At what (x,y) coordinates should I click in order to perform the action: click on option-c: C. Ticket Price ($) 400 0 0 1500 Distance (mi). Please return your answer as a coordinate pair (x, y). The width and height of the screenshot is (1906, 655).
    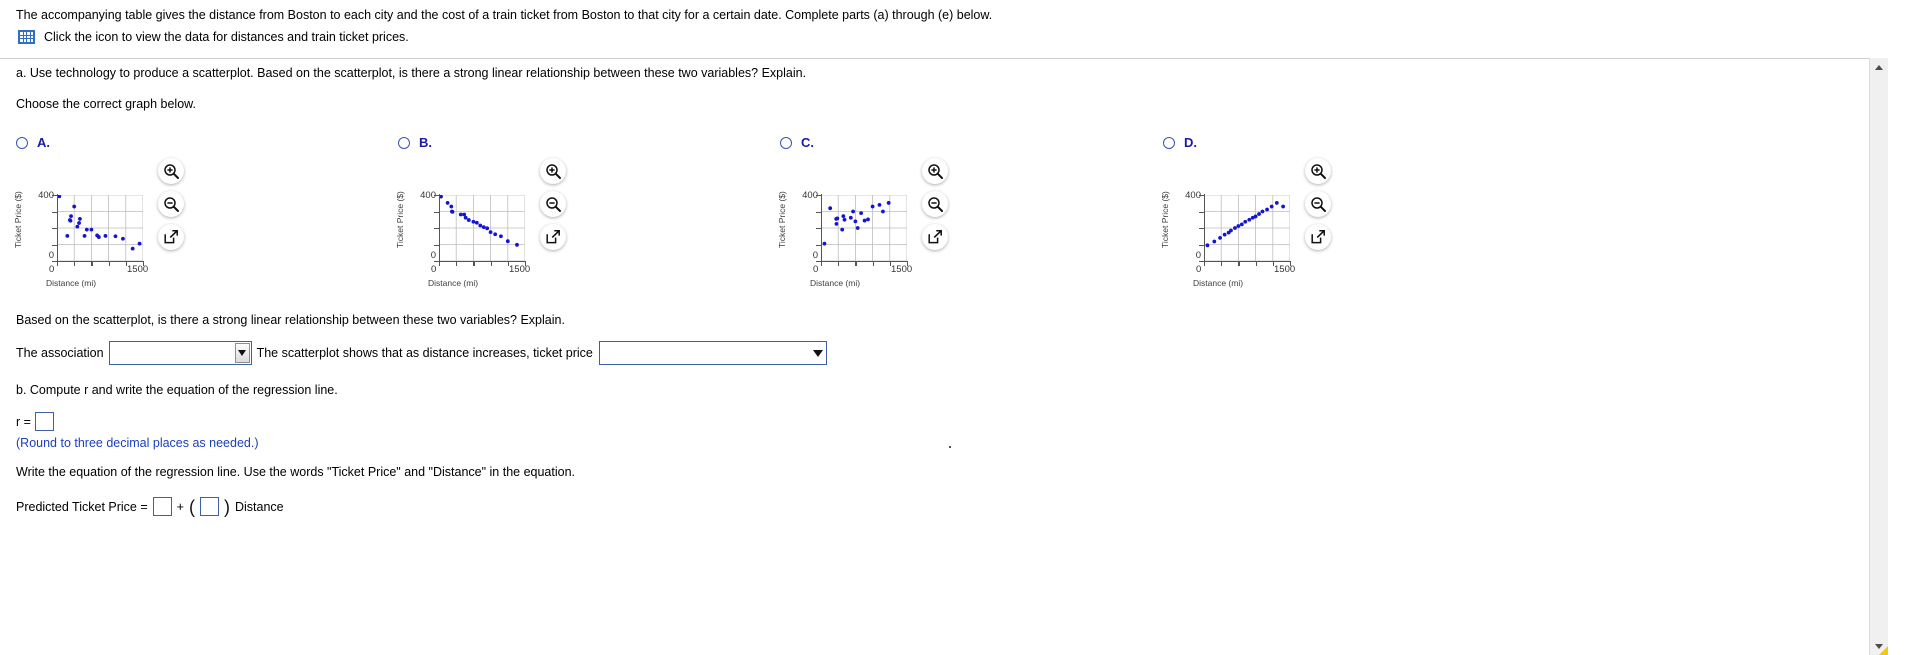
    Looking at the image, I should click on (987, 215).